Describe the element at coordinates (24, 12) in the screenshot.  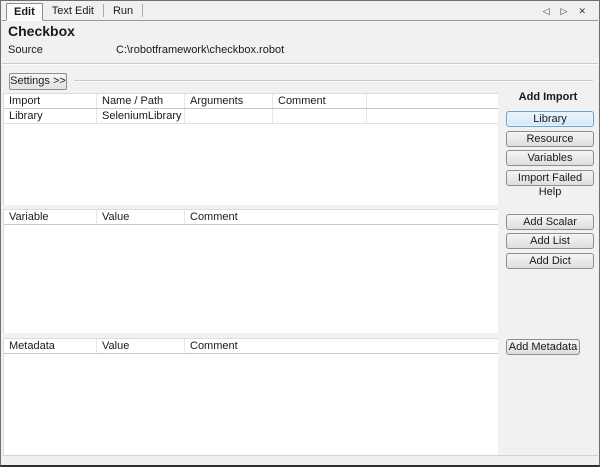
I see `tab-edit: Edit` at that location.